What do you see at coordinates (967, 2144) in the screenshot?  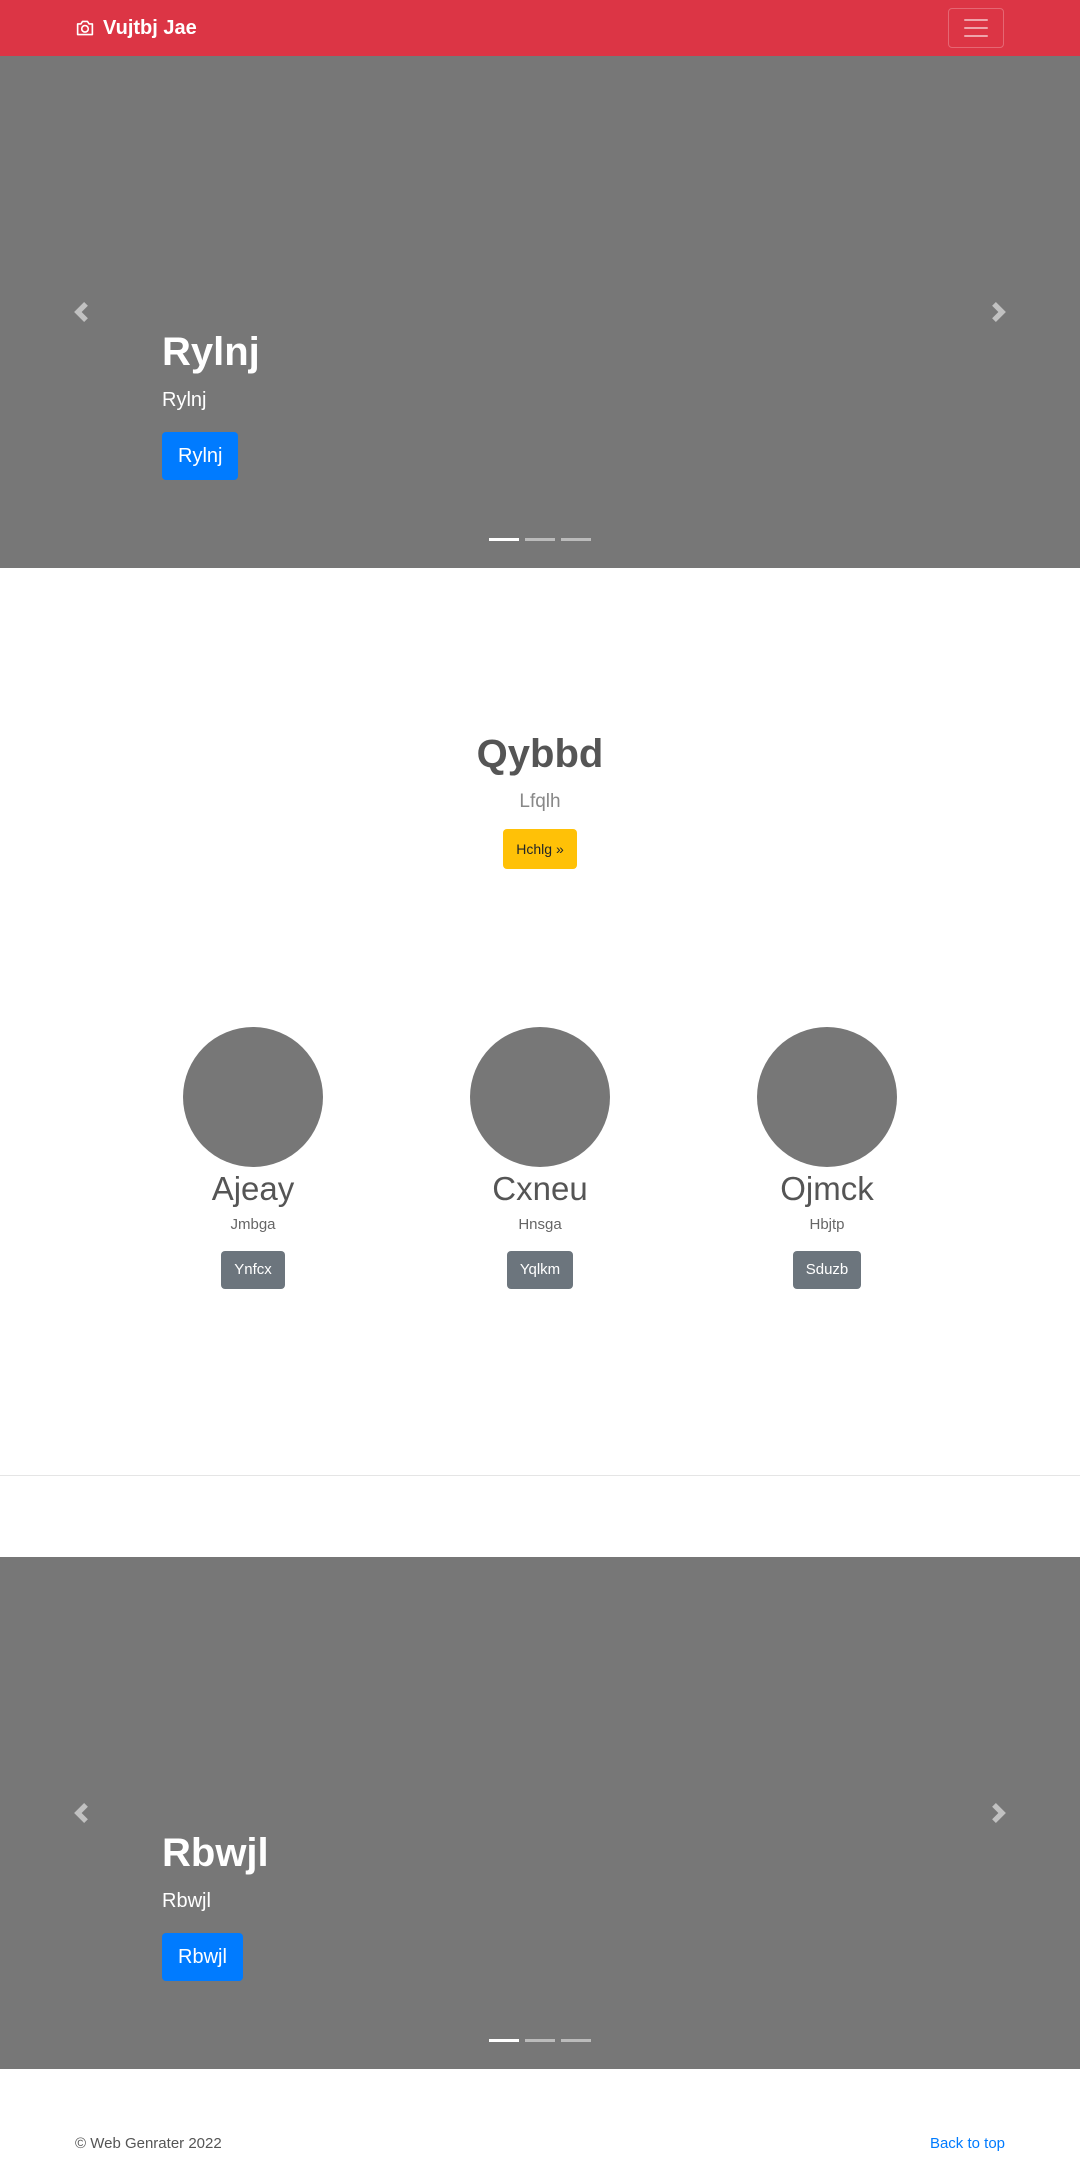 I see `back-to-top-link: Back to top` at bounding box center [967, 2144].